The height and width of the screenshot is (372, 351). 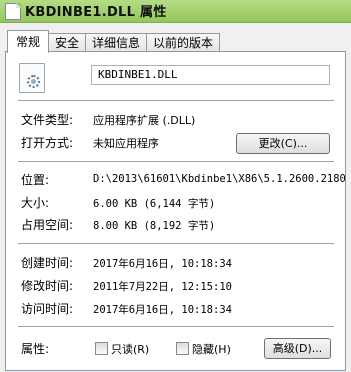 What do you see at coordinates (175, 11) in the screenshot?
I see `title-bar: KBDINBE1.DLL 属性` at bounding box center [175, 11].